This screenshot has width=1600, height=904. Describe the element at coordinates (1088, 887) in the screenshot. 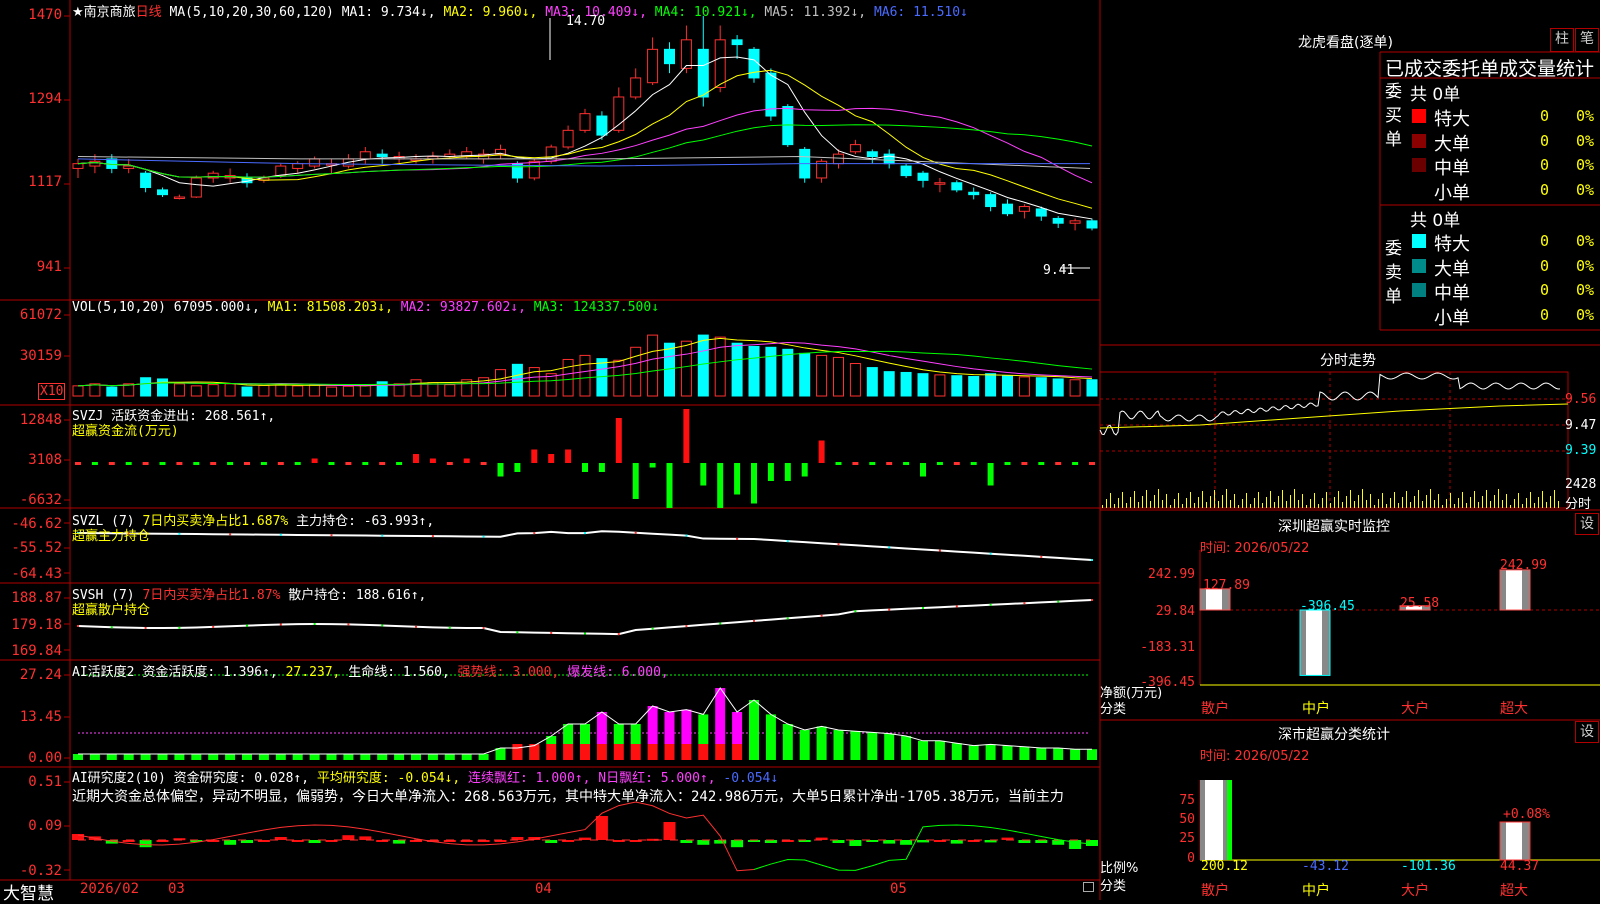

I see `lock-icon` at that location.